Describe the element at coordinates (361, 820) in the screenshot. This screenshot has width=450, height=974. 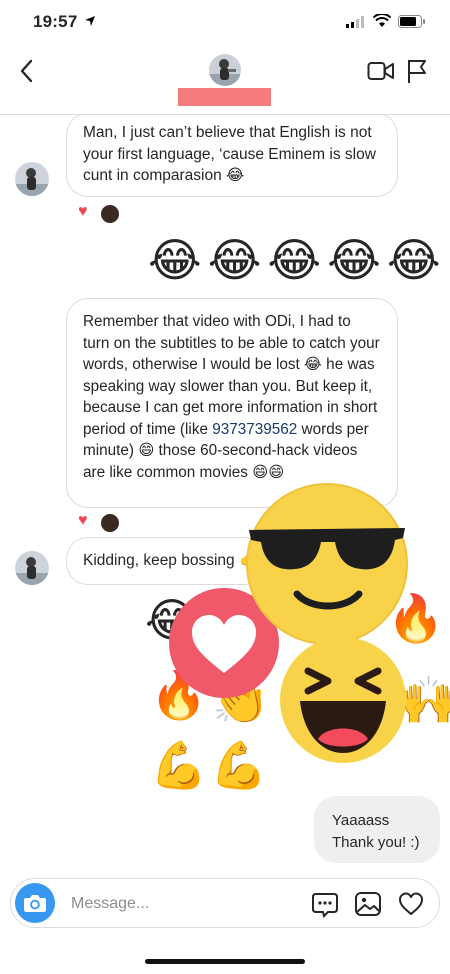
I see `message-text-line: Yaaaass` at that location.